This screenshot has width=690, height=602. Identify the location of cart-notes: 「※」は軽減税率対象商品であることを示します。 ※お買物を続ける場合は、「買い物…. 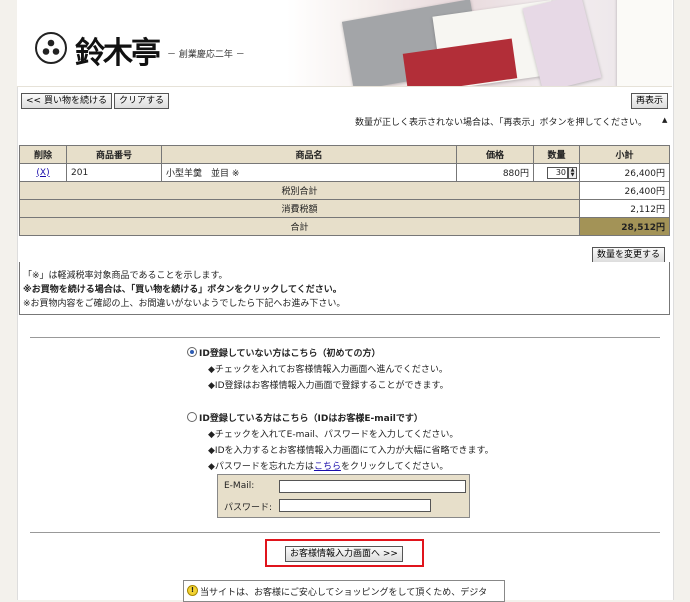
(344, 288).